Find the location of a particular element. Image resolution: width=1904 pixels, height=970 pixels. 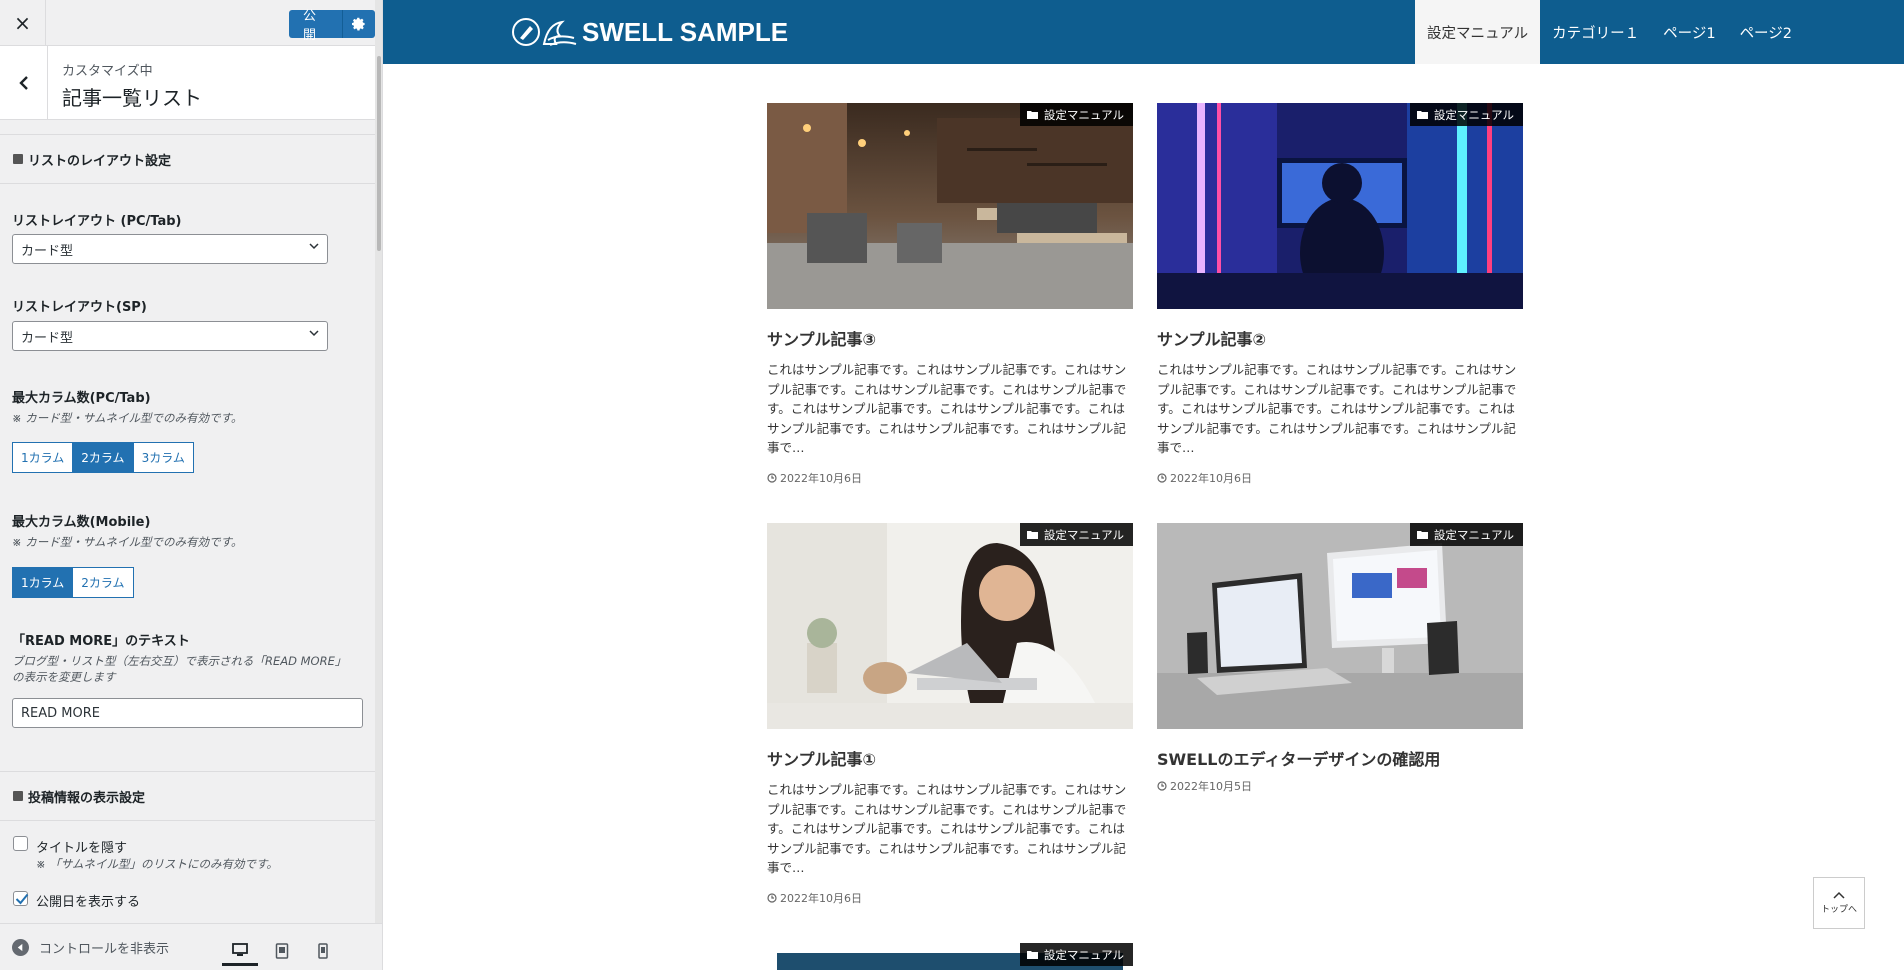

cols-mobile-button-group: 1カラム 2カラム is located at coordinates (73, 582).